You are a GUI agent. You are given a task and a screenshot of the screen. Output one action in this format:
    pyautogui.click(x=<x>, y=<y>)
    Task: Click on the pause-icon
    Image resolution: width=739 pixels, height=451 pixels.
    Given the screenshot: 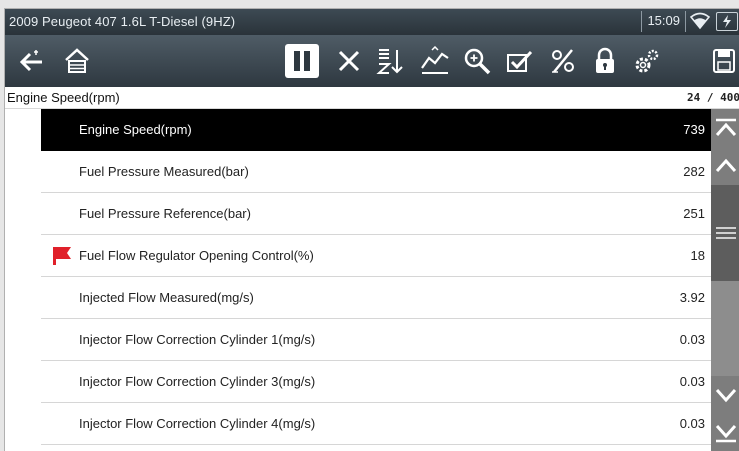 What is the action you would take?
    pyautogui.click(x=302, y=61)
    